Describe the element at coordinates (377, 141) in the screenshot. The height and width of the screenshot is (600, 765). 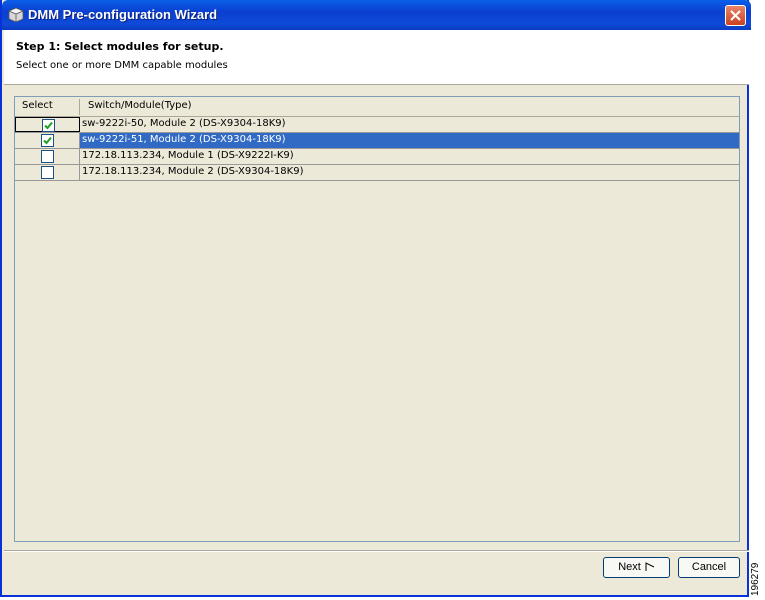
I see `table-row: sw-9222i-51, Module 2 (DS-X9304-18K9)` at that location.